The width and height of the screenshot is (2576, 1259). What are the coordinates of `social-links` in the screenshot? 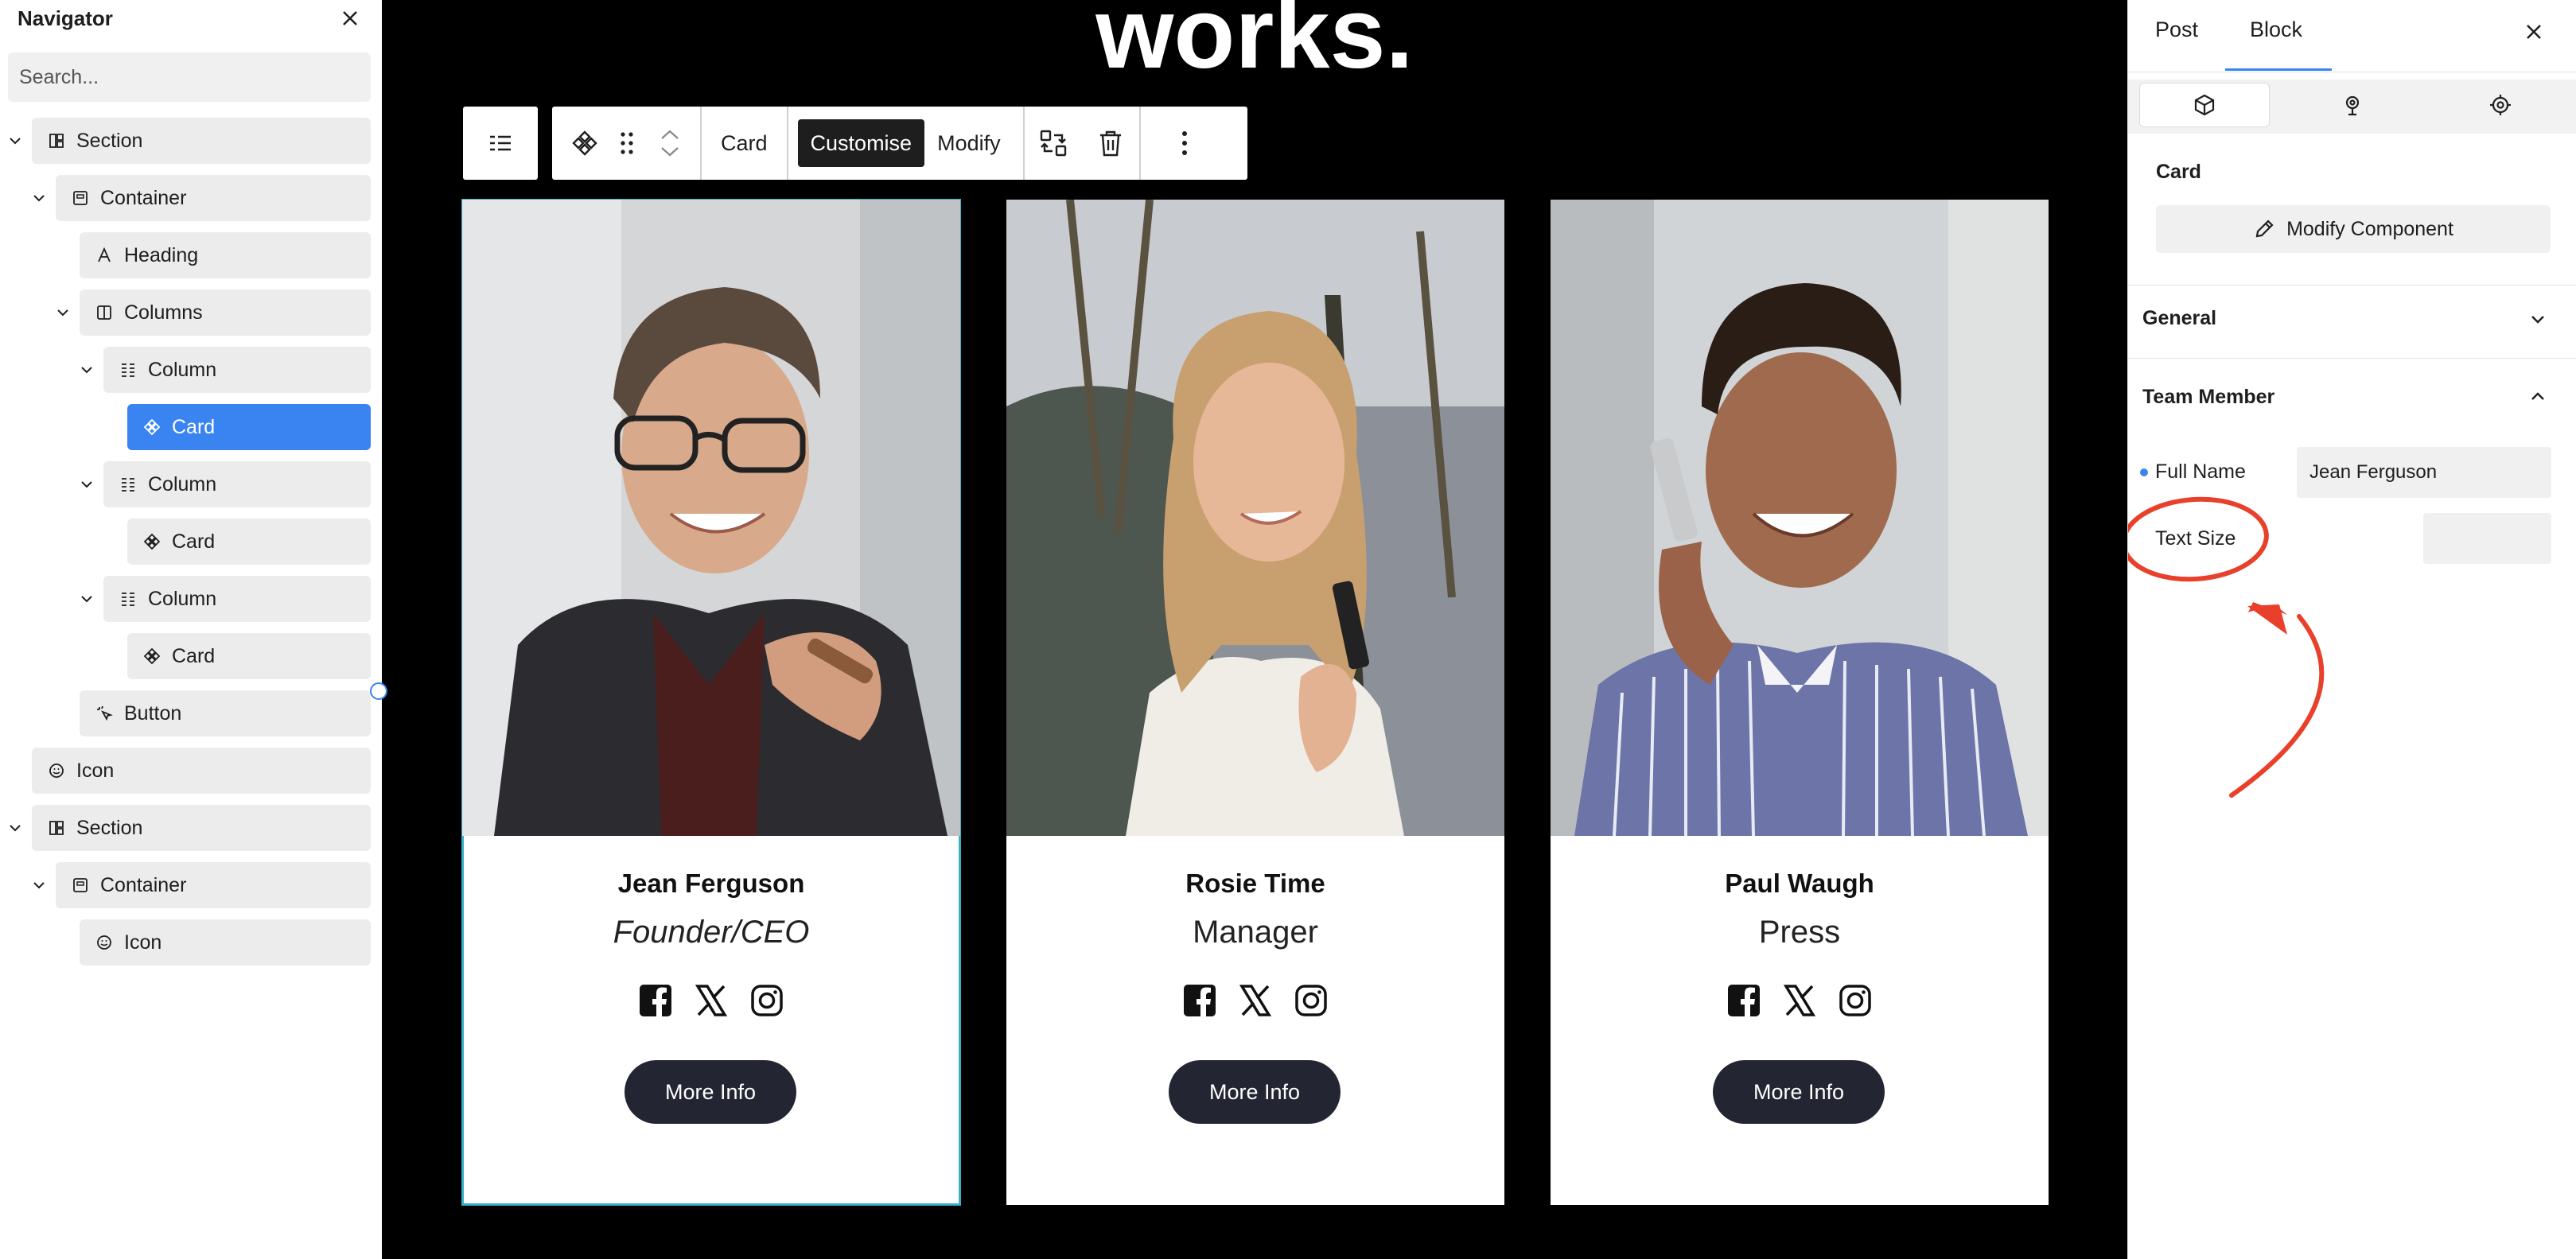 It's located at (711, 1001).